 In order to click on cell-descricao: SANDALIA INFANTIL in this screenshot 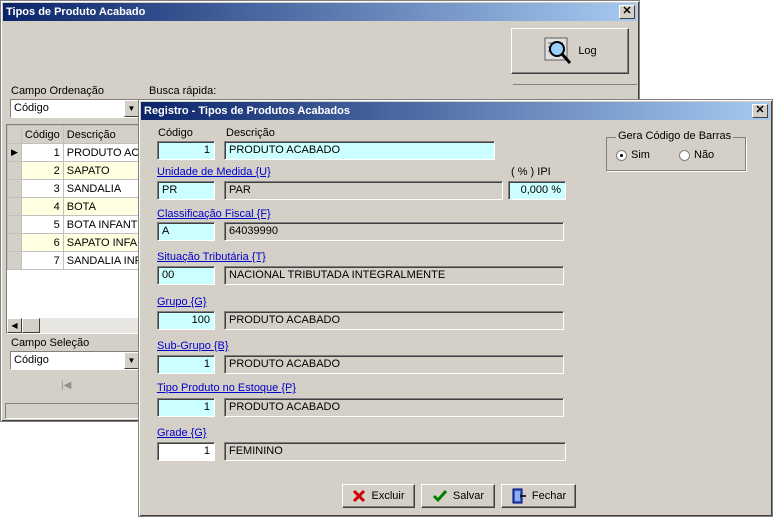, I will do `click(101, 260)`.